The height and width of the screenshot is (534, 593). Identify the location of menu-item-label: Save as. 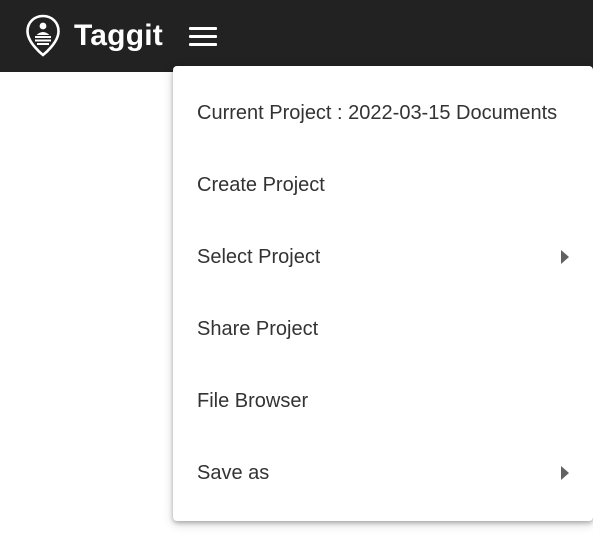
(233, 473).